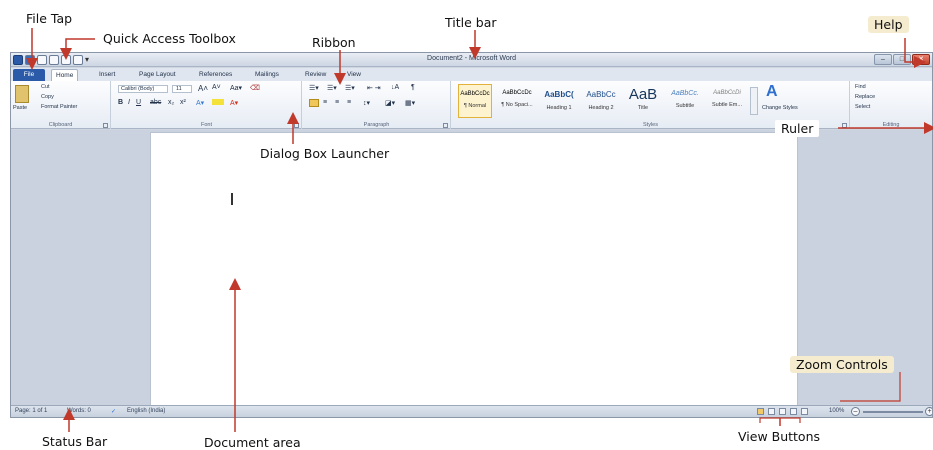  I want to click on editing-group: Find Replace Select Editing, so click(891, 105).